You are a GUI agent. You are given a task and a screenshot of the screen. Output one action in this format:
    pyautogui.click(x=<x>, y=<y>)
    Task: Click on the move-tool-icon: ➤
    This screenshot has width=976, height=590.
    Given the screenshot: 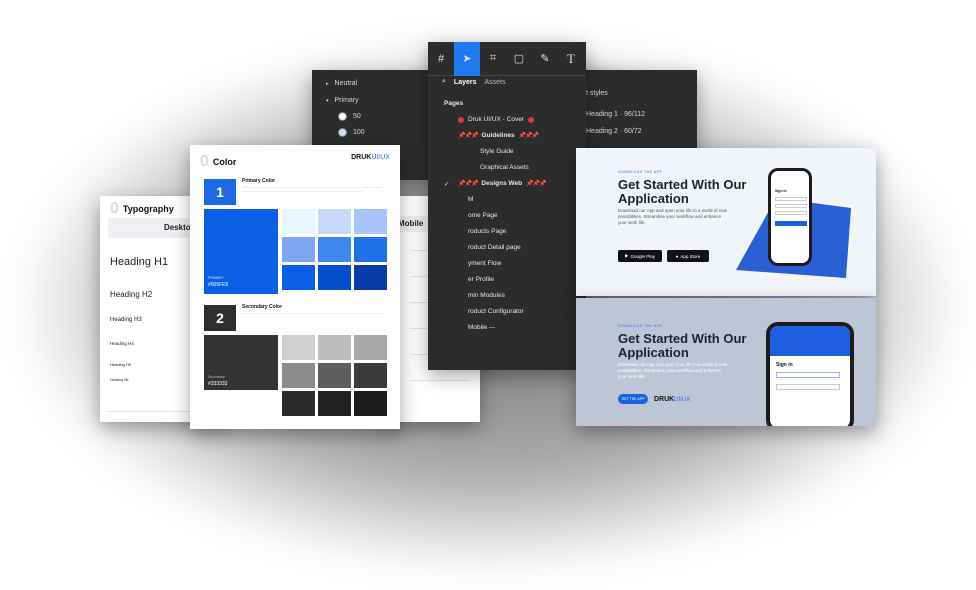 What is the action you would take?
    pyautogui.click(x=467, y=59)
    